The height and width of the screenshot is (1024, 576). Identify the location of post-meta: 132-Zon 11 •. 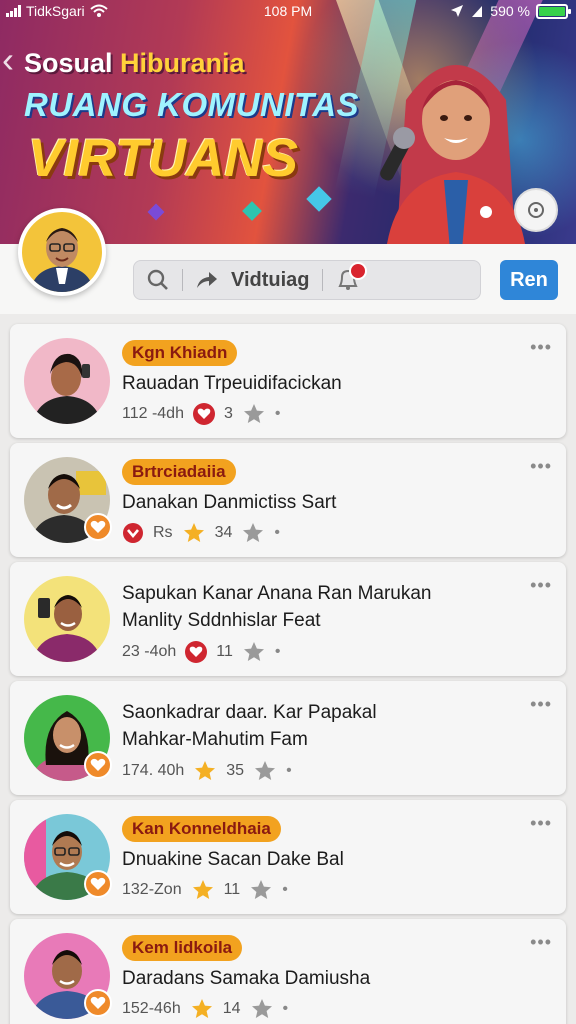
(205, 890).